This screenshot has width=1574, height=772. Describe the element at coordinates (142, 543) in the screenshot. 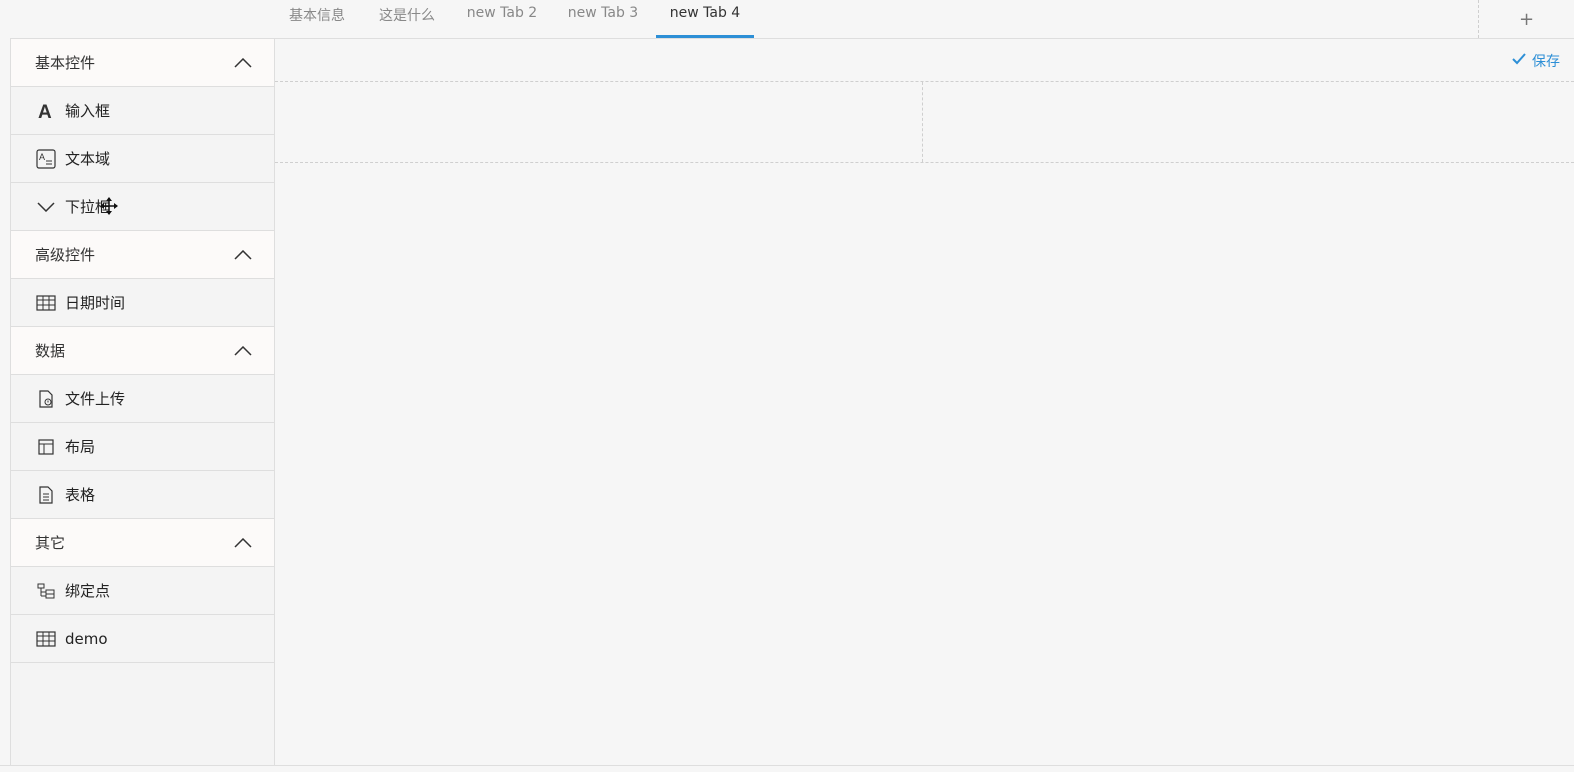

I see `group-header-other: 其它` at that location.